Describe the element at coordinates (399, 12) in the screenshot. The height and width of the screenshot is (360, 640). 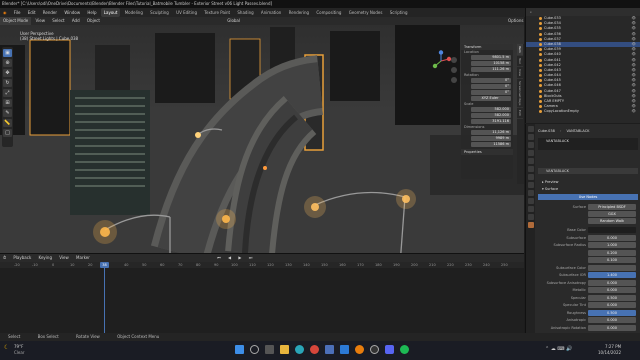
I see `tab-scripting: Scripting` at that location.